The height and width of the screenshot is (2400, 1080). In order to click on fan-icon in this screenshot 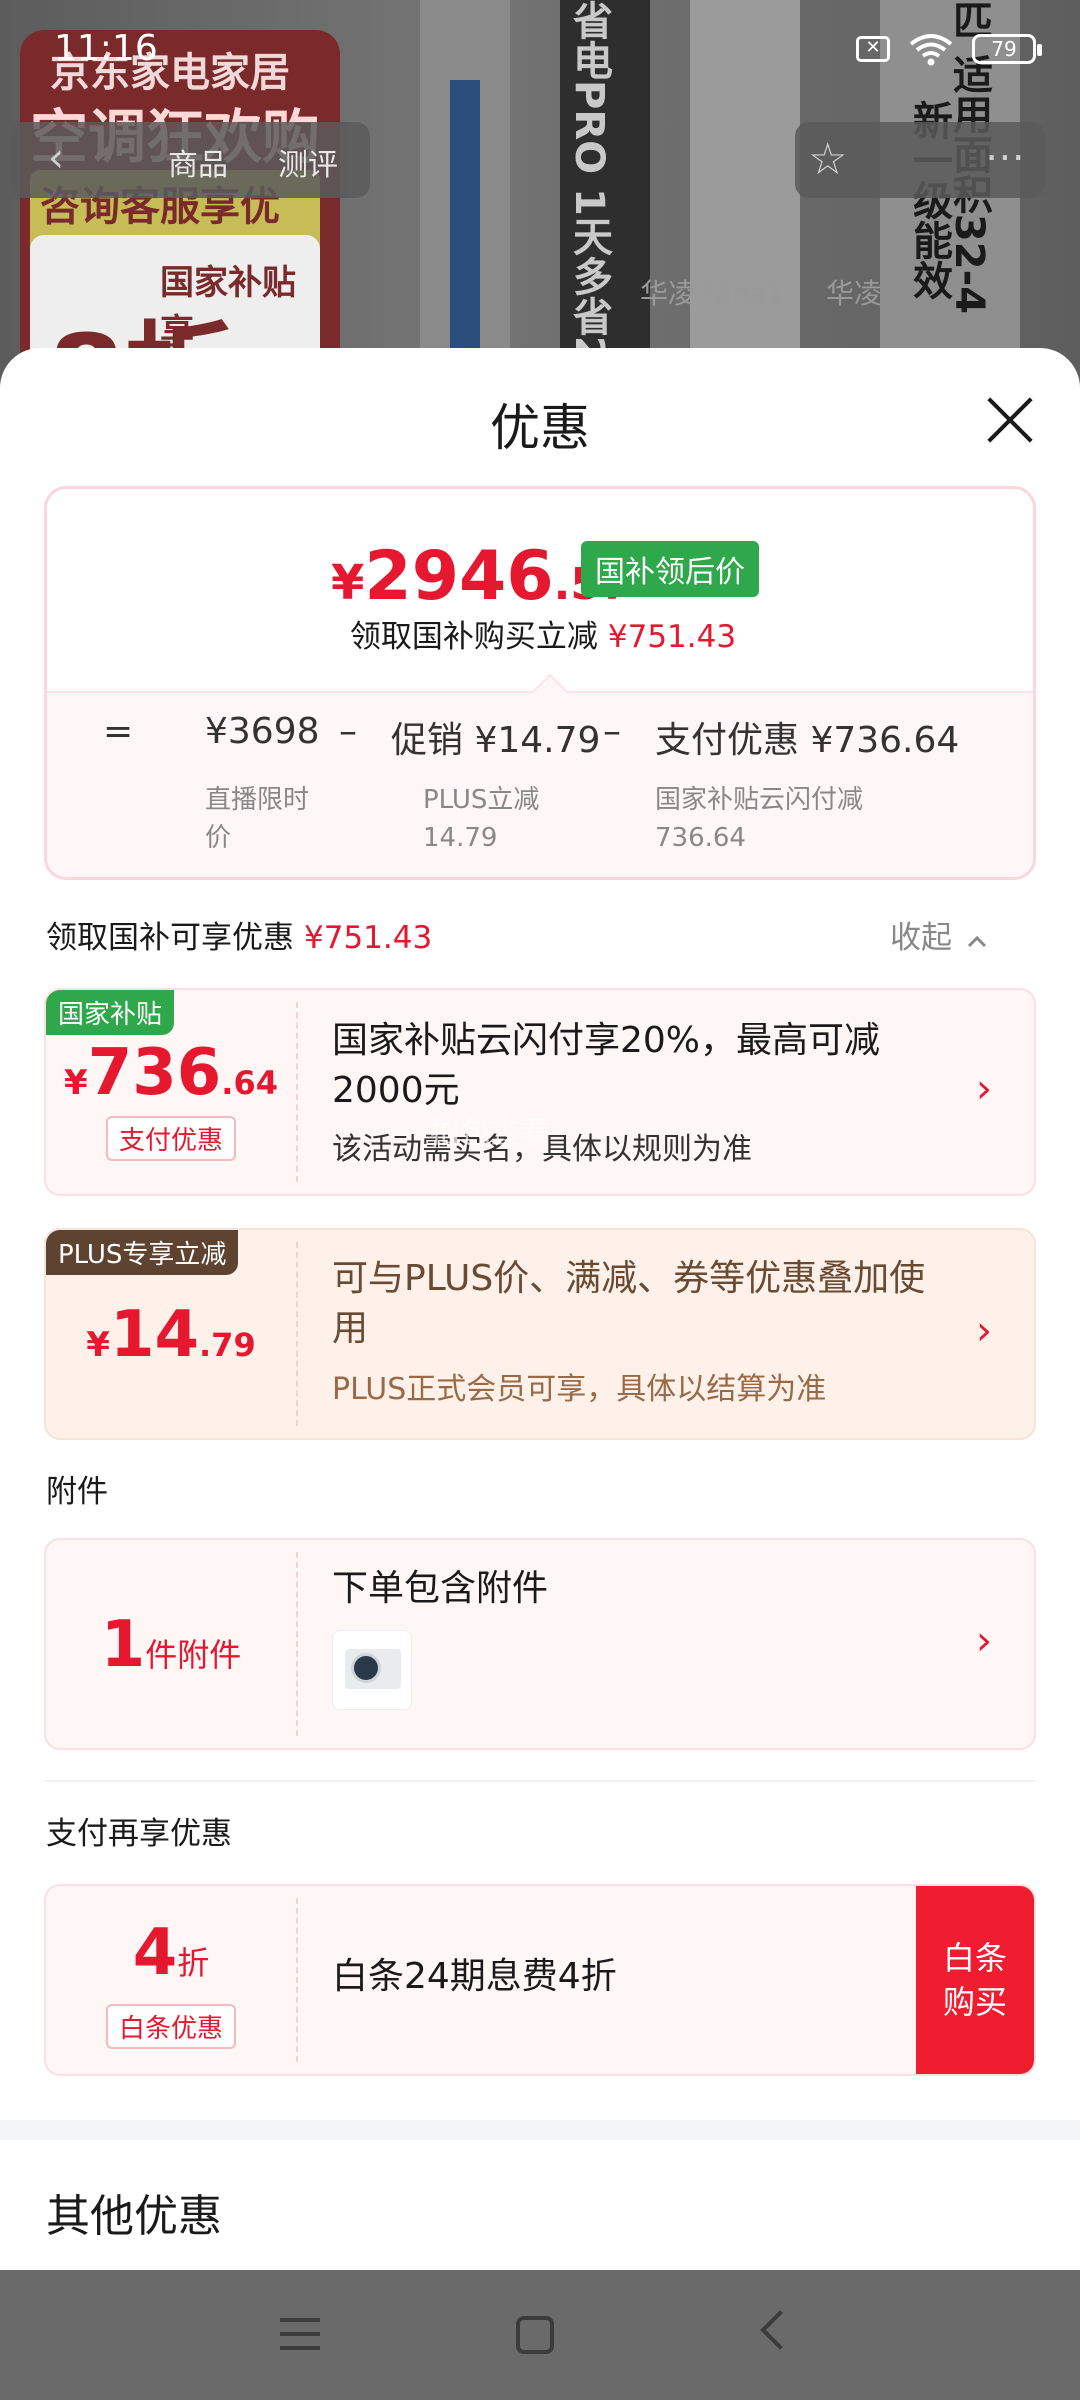, I will do `click(366, 1668)`.